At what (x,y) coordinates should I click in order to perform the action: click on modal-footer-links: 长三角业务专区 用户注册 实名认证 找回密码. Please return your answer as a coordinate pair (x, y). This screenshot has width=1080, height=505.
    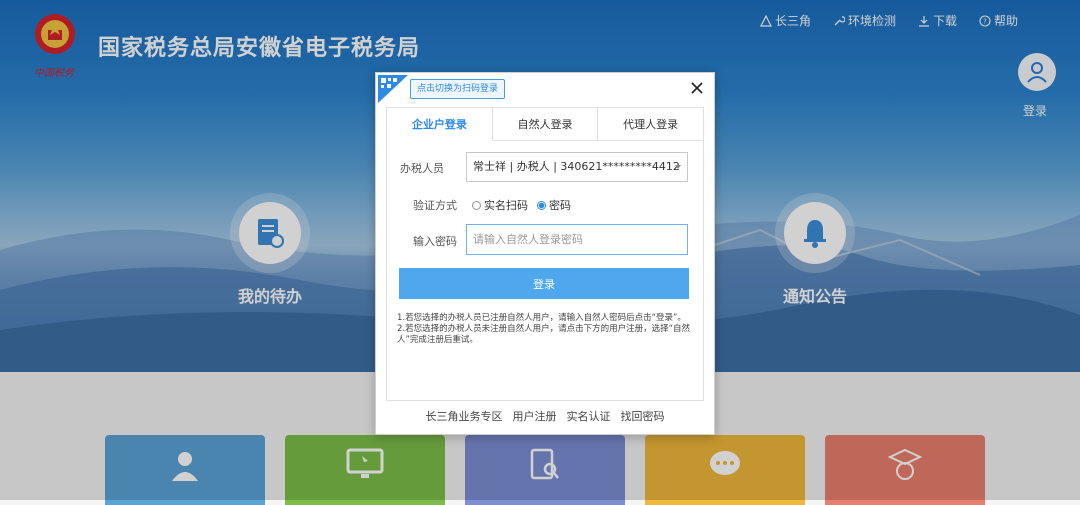
    Looking at the image, I should click on (545, 416).